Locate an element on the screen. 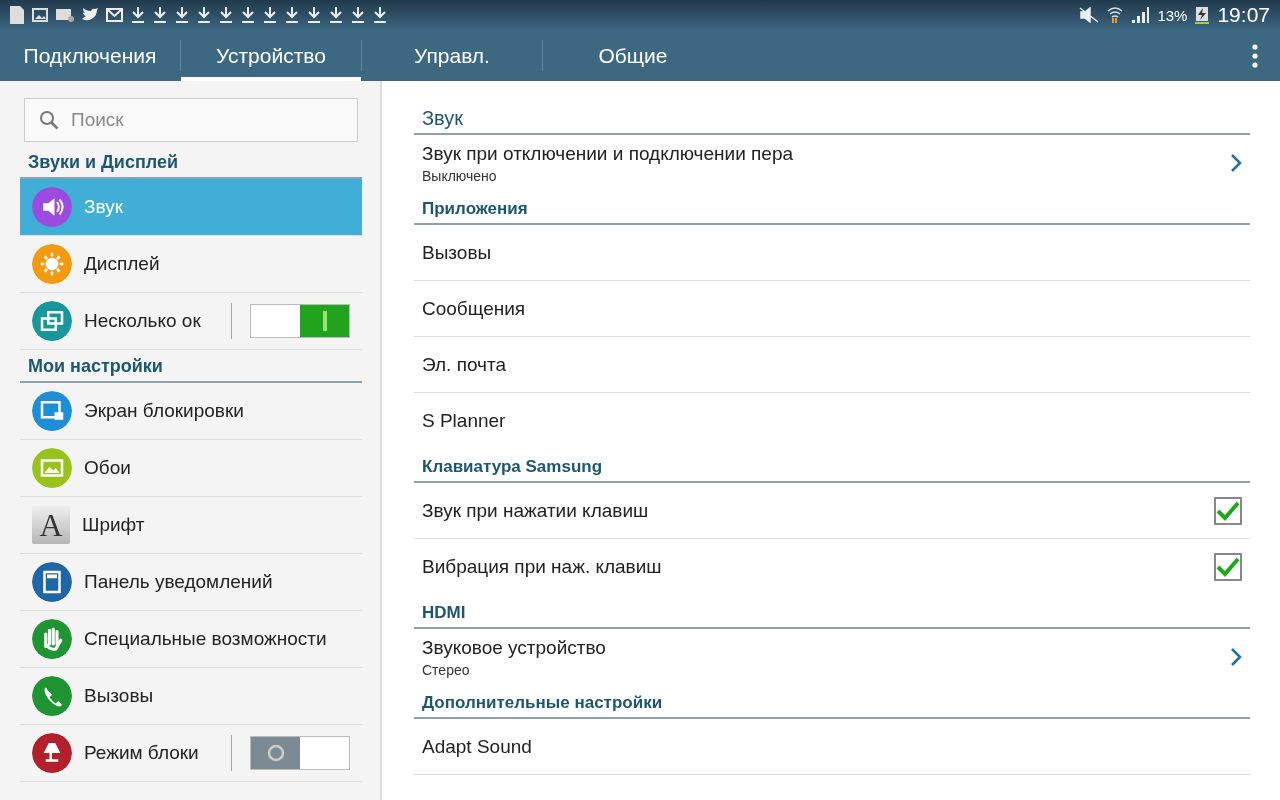 The image size is (1280, 800). section-header: Клавиатура Samsung is located at coordinates (832, 466).